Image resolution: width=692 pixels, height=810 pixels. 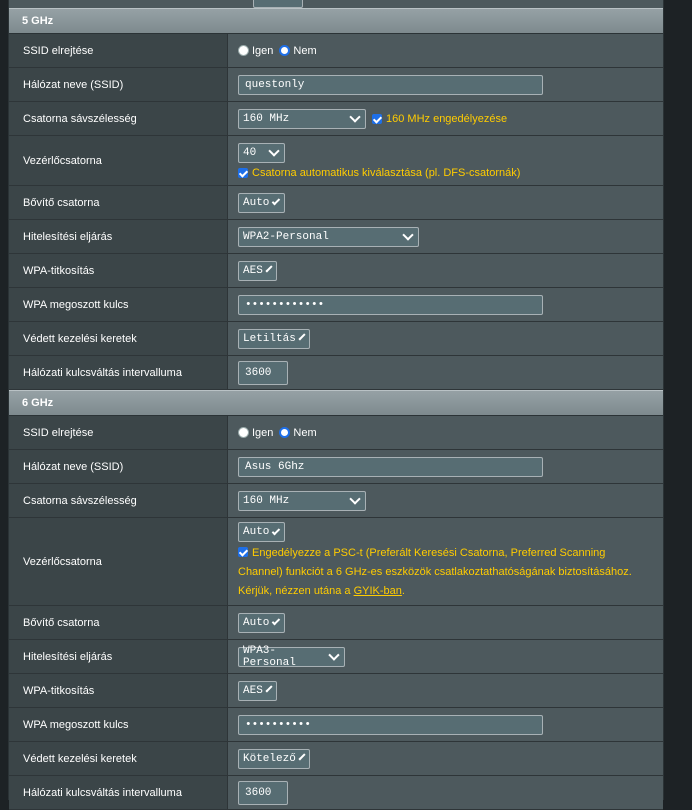 What do you see at coordinates (390, 466) in the screenshot?
I see `network-name-input: Asus 6Ghz` at bounding box center [390, 466].